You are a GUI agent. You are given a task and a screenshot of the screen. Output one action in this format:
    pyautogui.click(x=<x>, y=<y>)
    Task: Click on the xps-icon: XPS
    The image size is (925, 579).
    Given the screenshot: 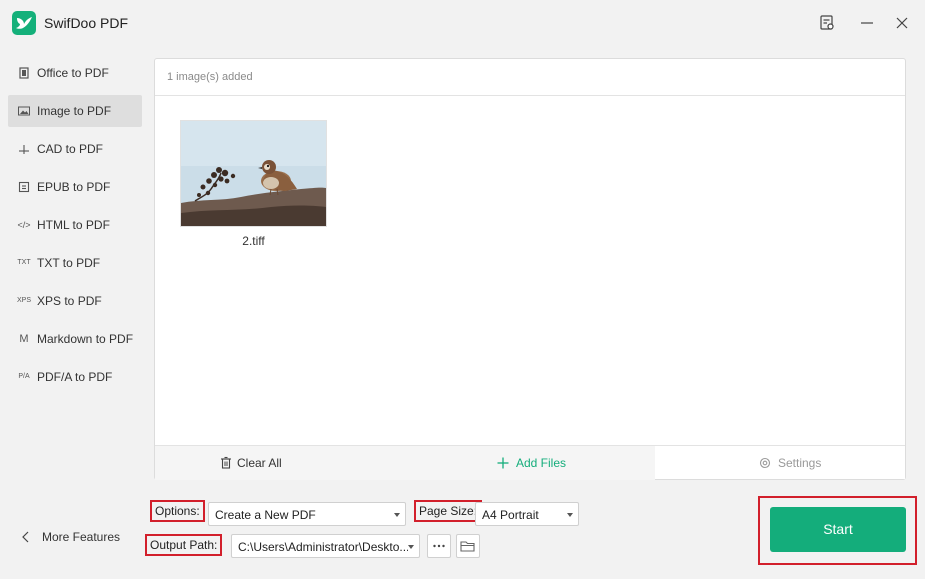 What is the action you would take?
    pyautogui.click(x=24, y=300)
    